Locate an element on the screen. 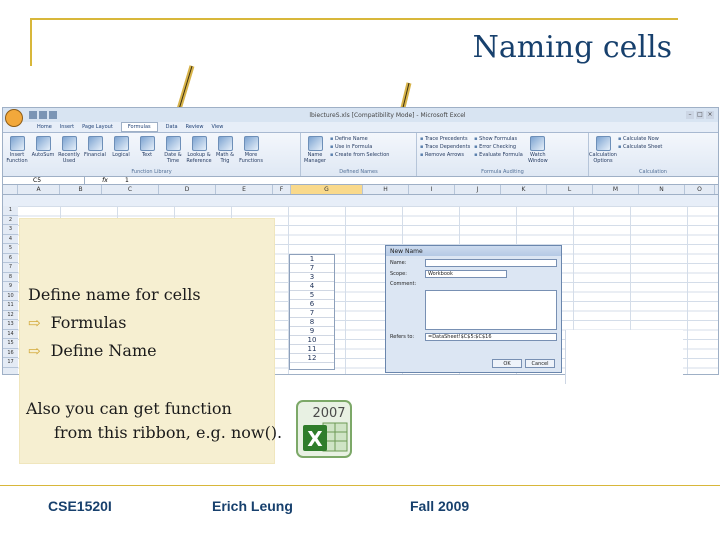 The height and width of the screenshot is (540, 720). dialog-comment-input is located at coordinates (491, 310).